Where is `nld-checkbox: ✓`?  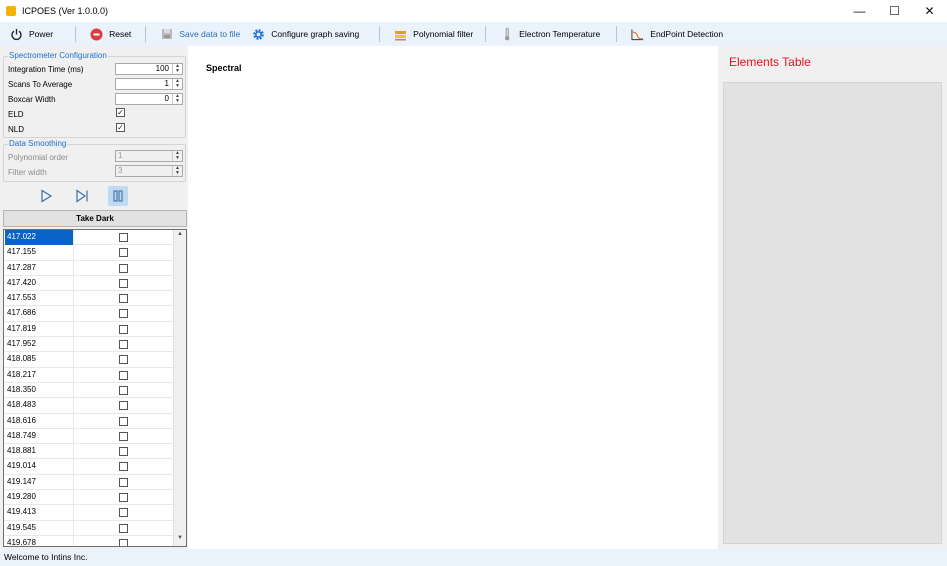 nld-checkbox: ✓ is located at coordinates (120, 127).